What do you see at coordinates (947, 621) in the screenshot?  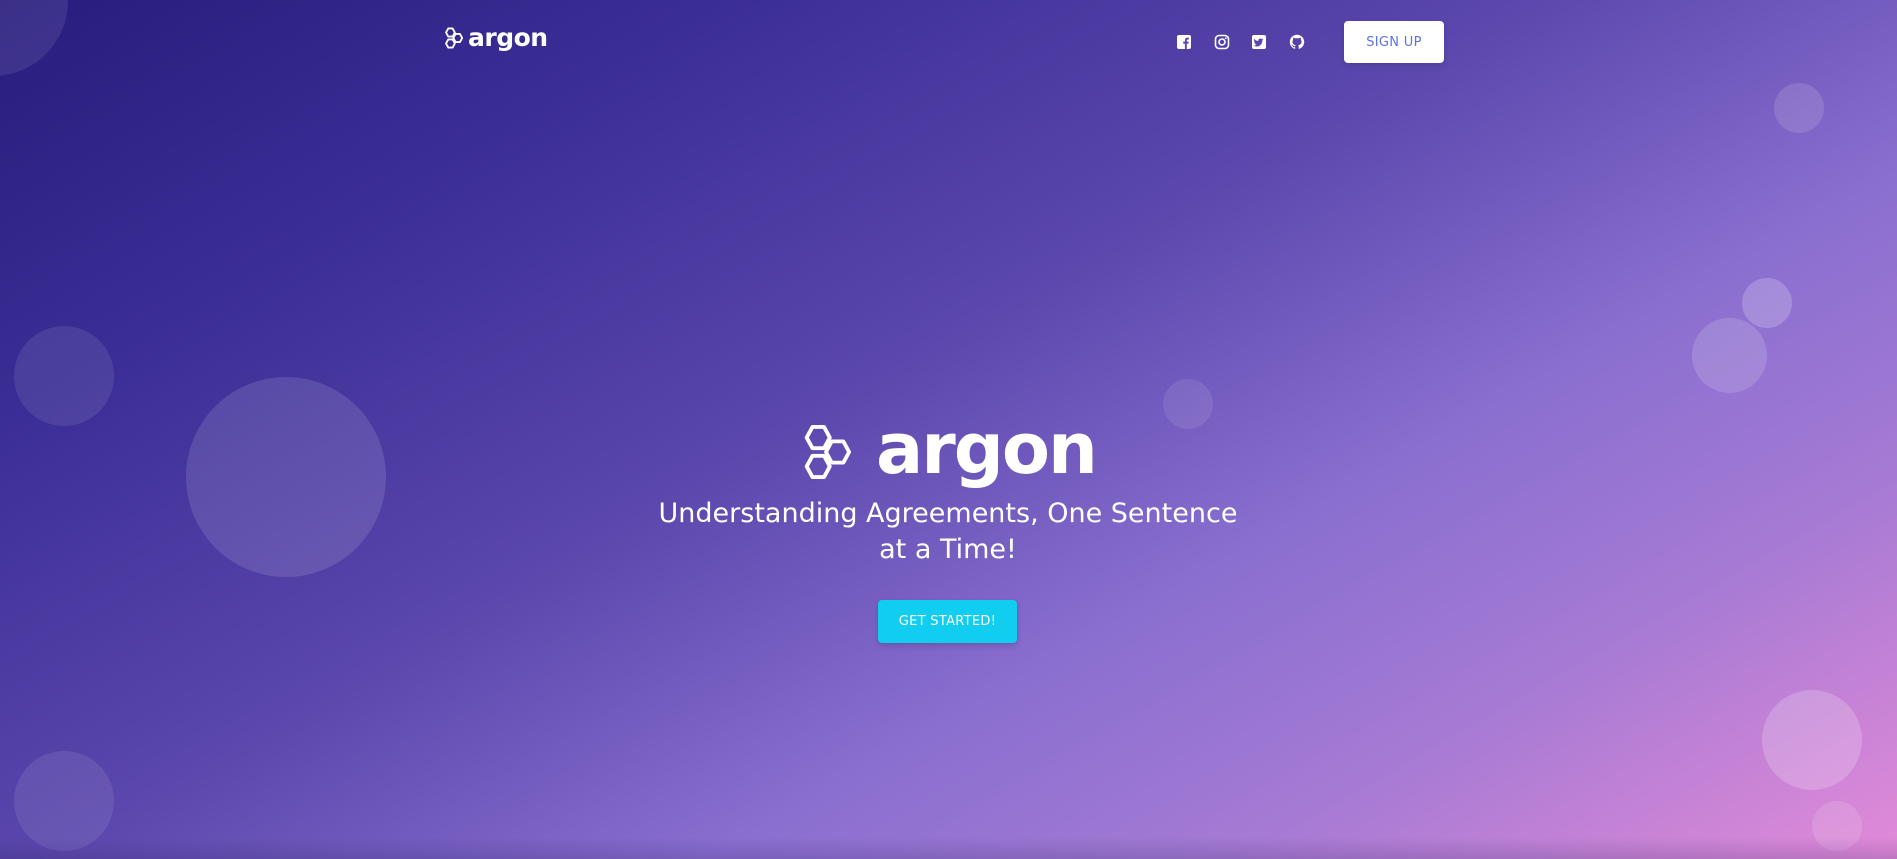 I see `get-started-button: GET STARTED!` at bounding box center [947, 621].